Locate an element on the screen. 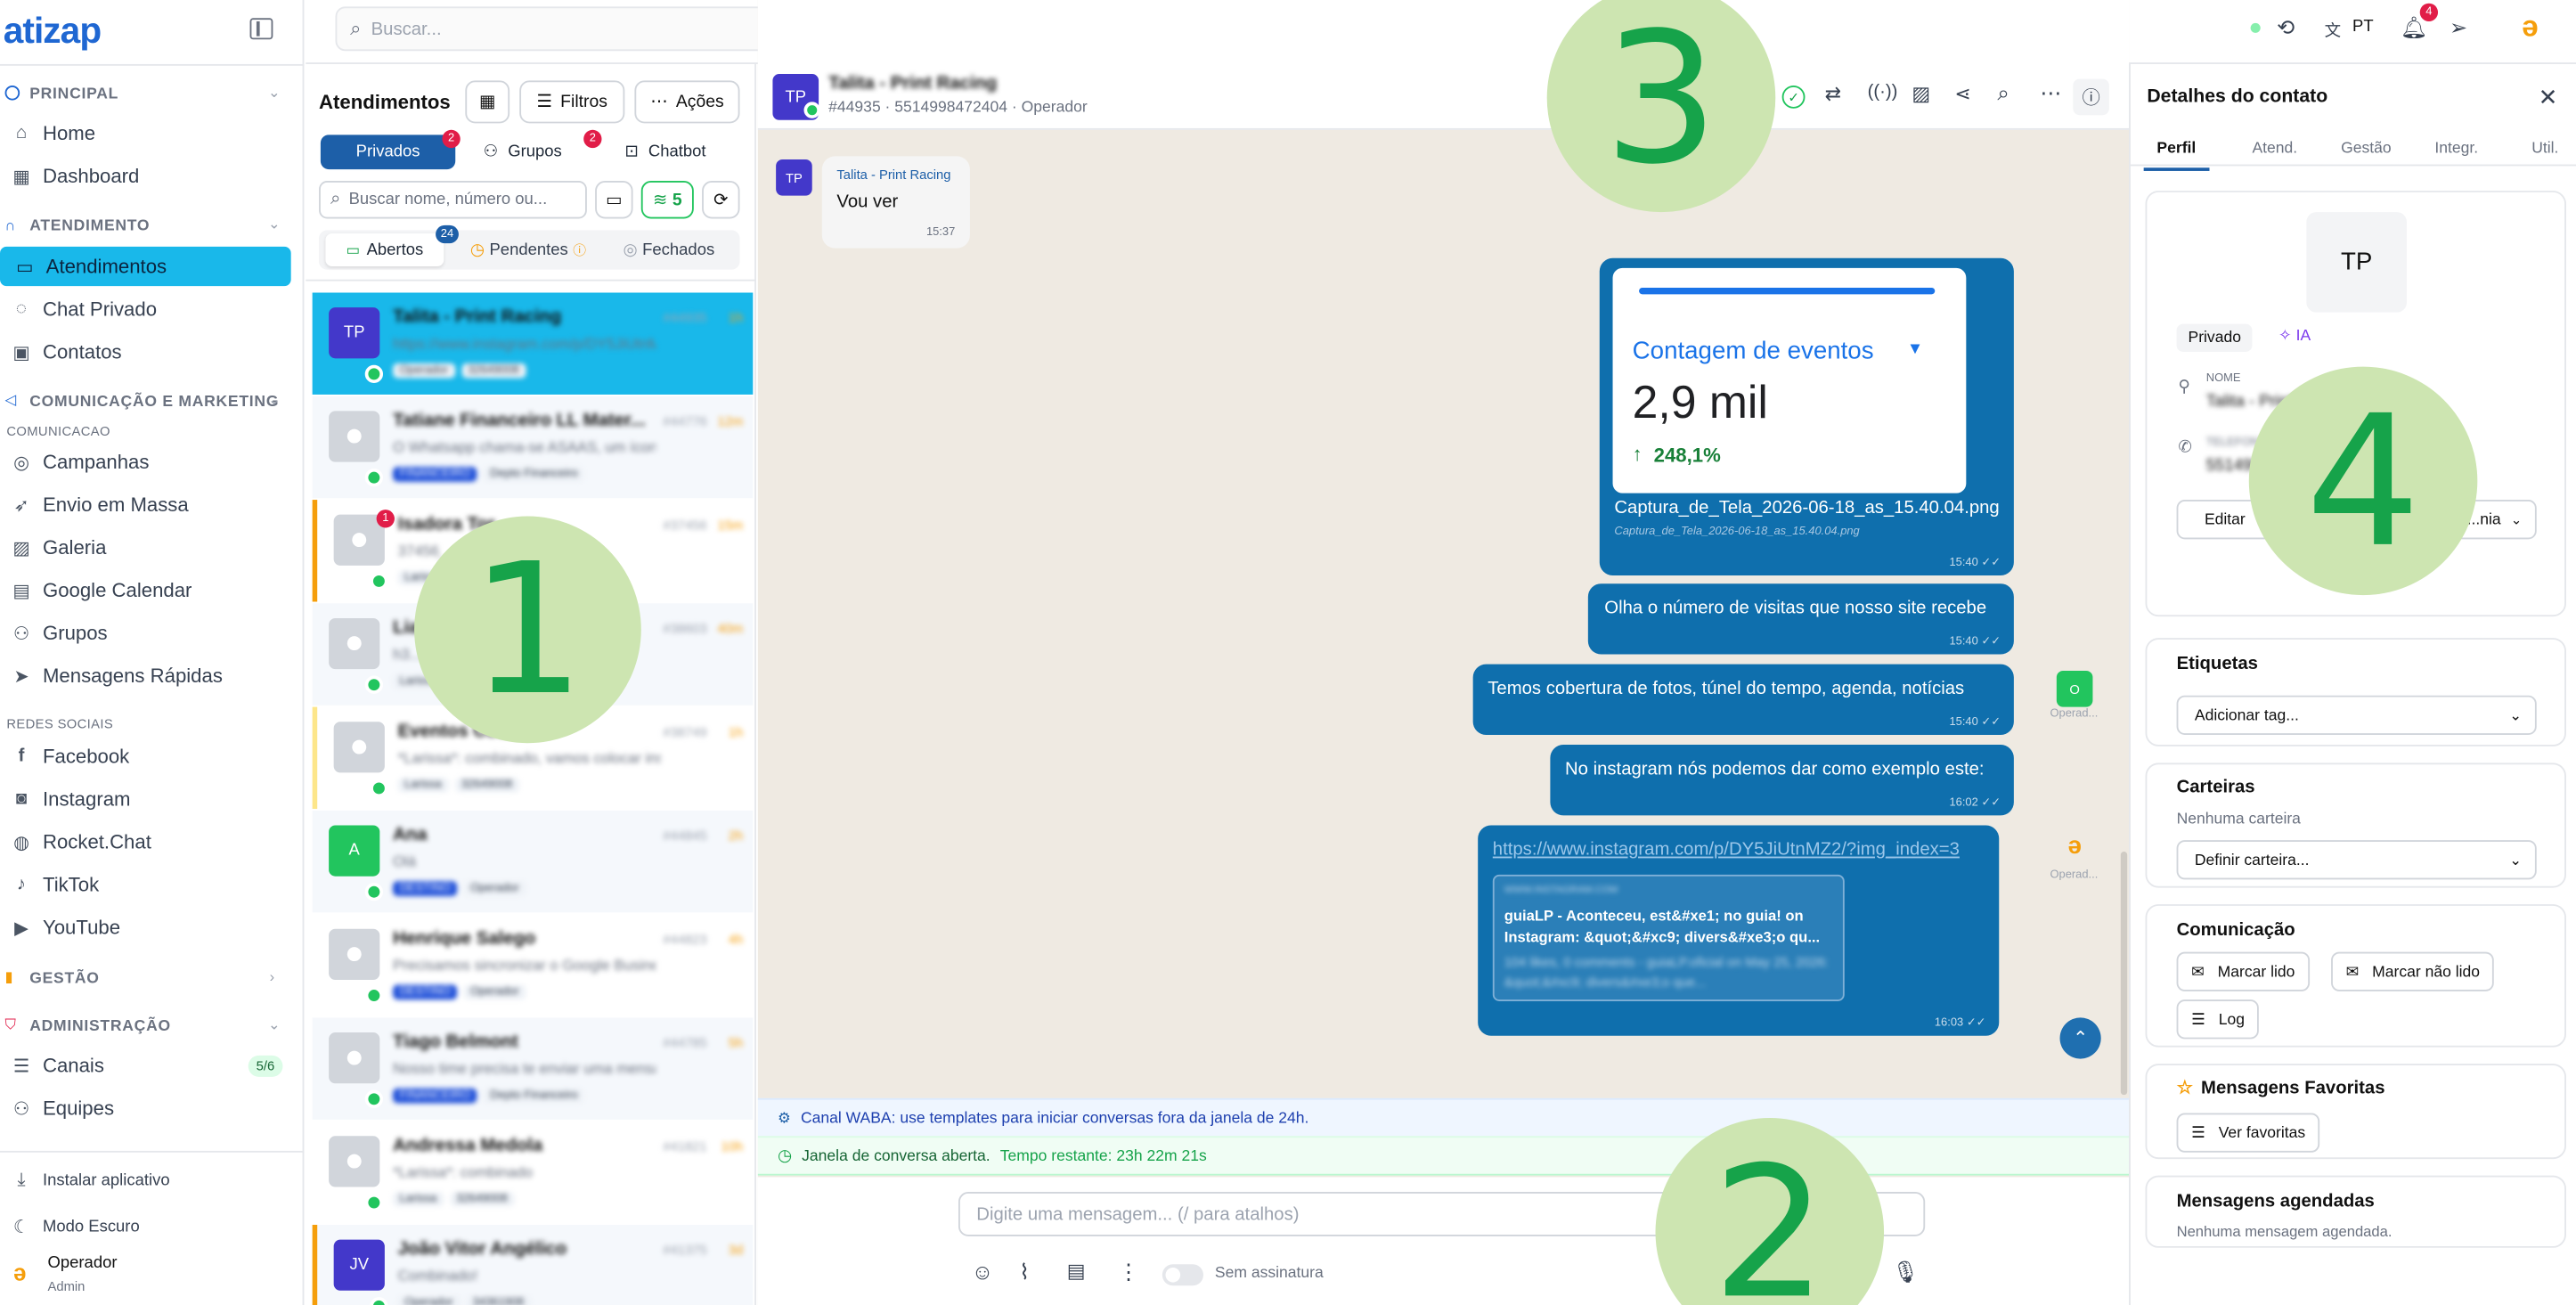 This screenshot has width=2576, height=1305. broadcast-icon: ((·)) is located at coordinates (1883, 92).